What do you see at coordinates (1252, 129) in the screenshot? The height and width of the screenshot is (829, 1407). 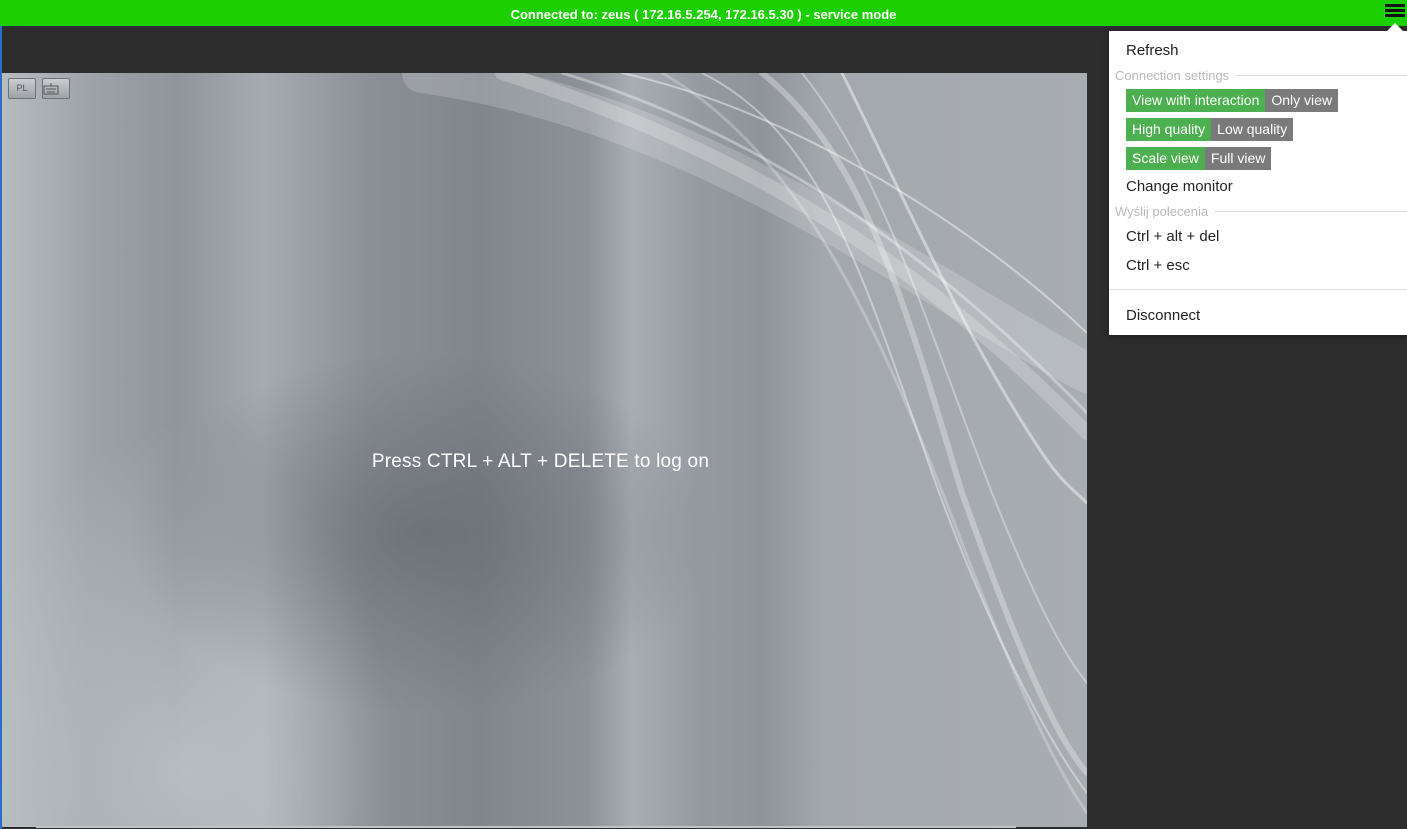 I see `low-quality-option: Low quality` at bounding box center [1252, 129].